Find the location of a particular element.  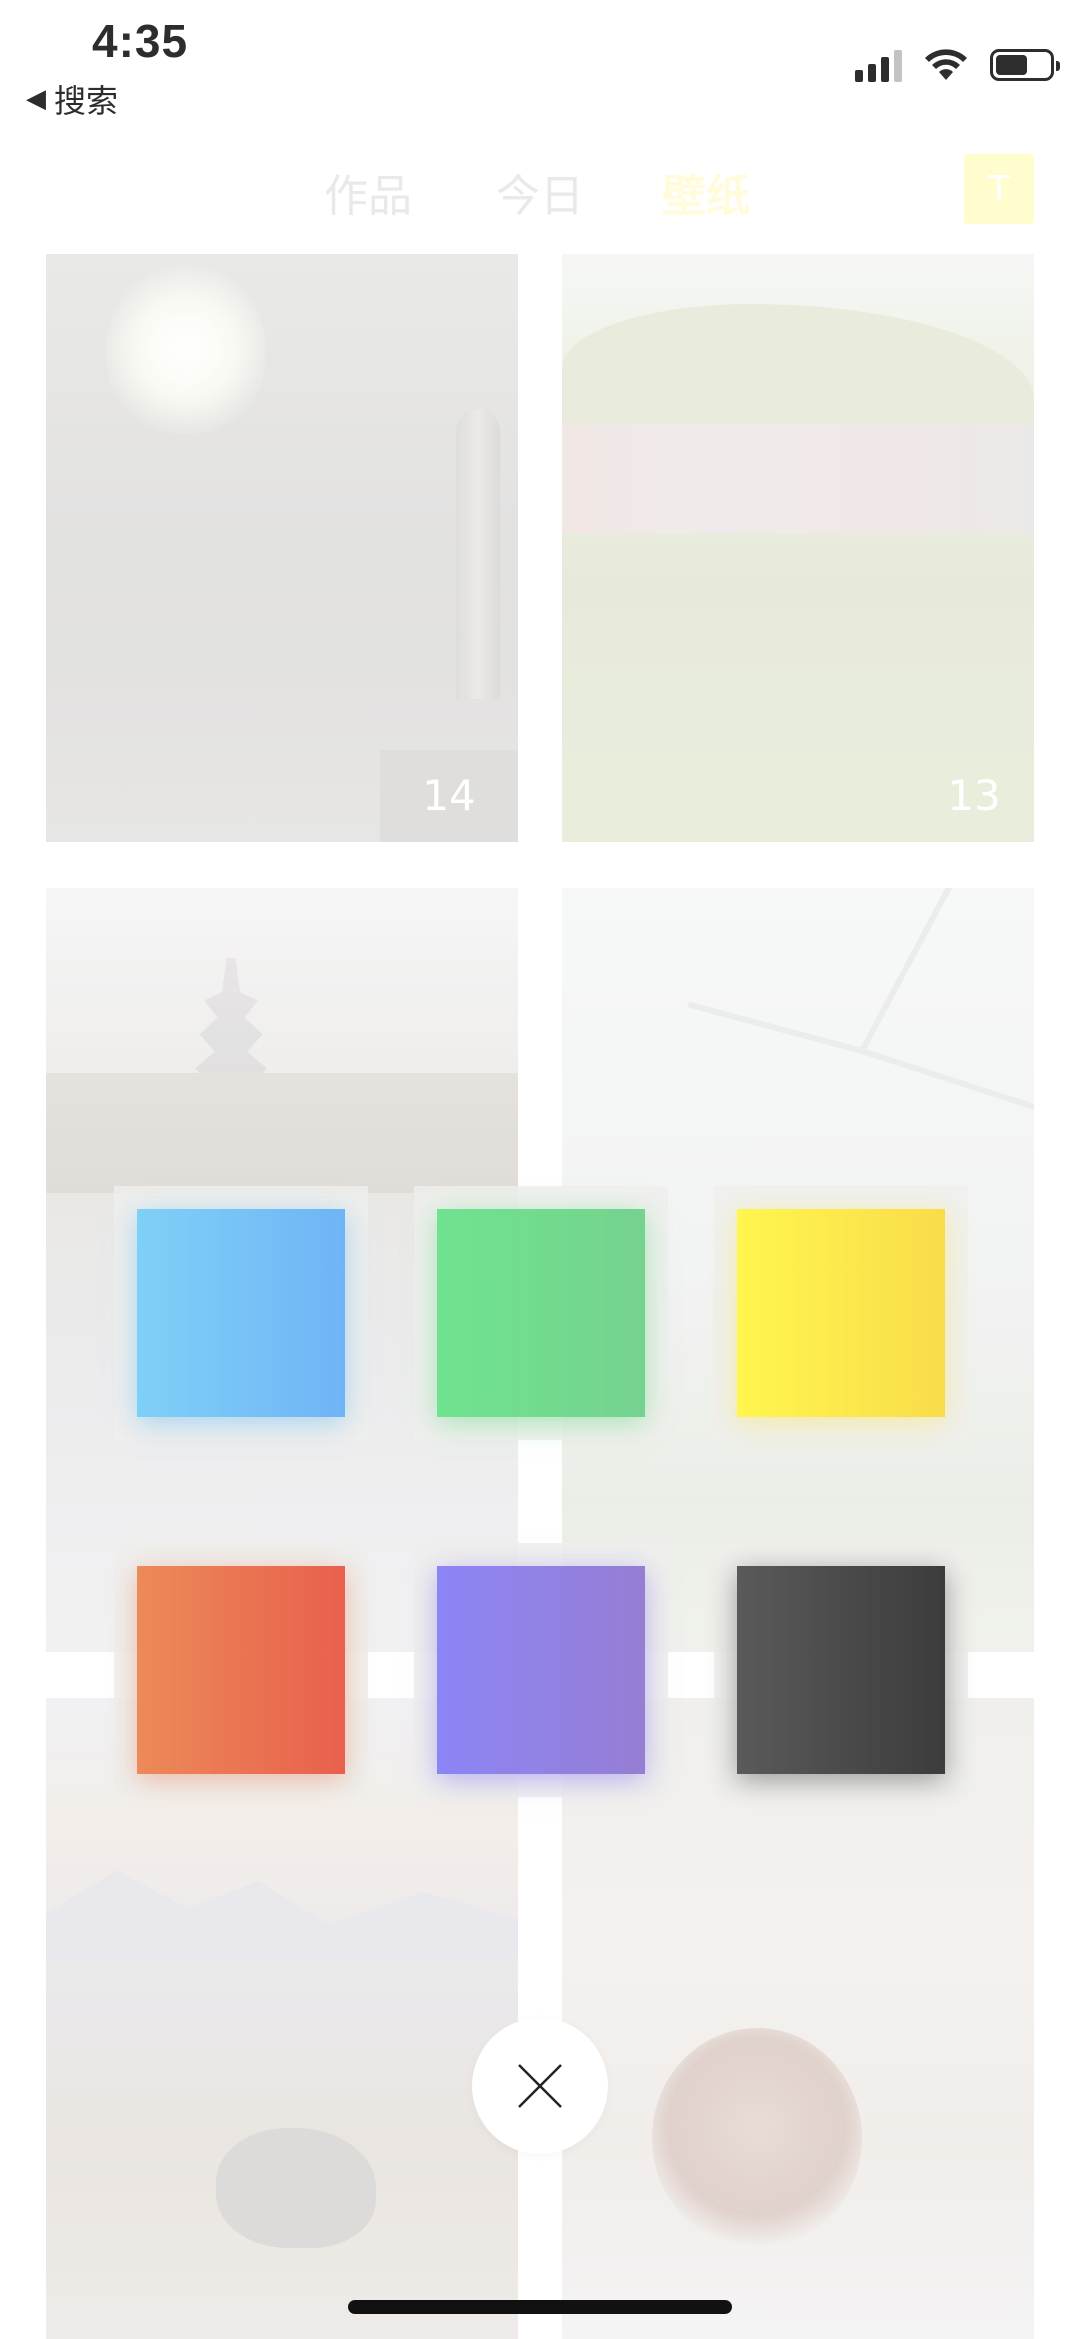

color-swatch-green is located at coordinates (541, 1313).